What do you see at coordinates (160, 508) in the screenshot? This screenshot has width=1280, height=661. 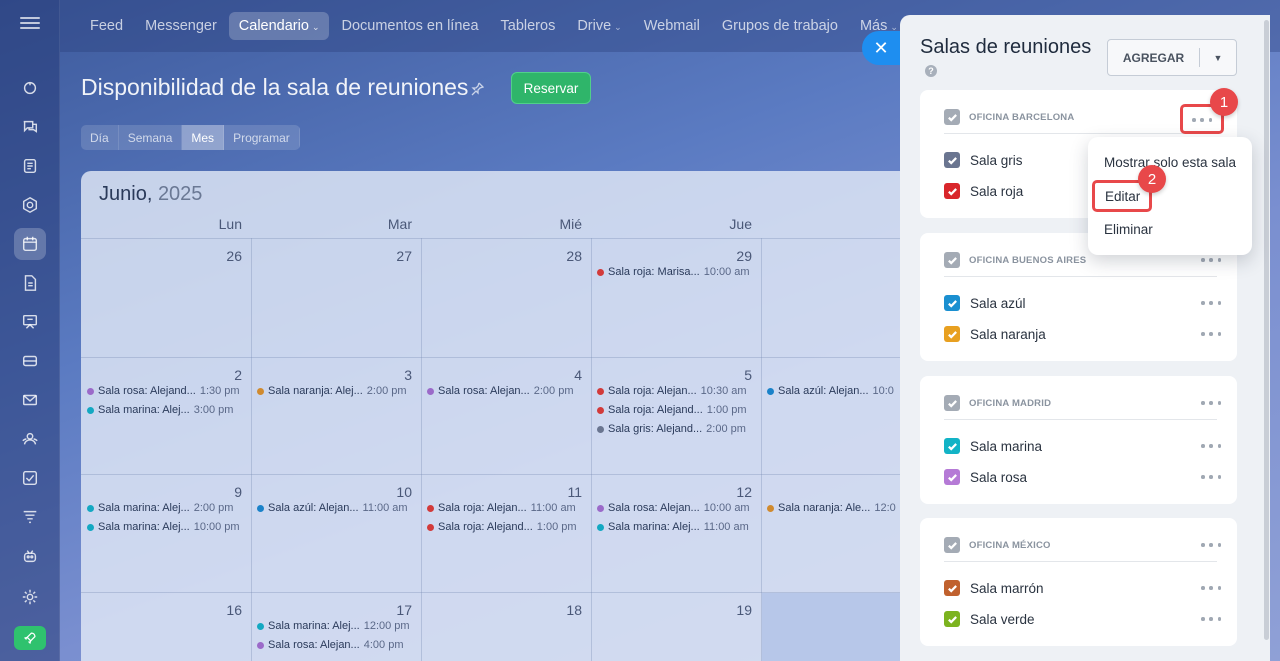 I see `calendar-event: Sala marina: Alej... 2:00 pm` at bounding box center [160, 508].